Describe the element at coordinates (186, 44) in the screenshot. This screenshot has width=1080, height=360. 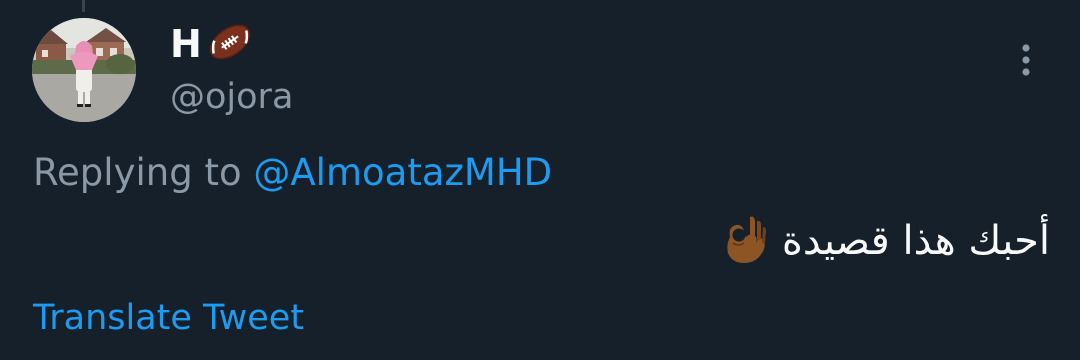
I see `display-name: H` at that location.